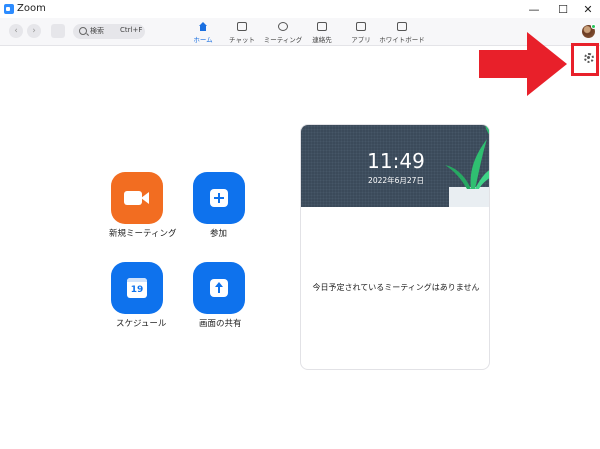 This screenshot has height=449, width=600. I want to click on plus-icon, so click(219, 198).